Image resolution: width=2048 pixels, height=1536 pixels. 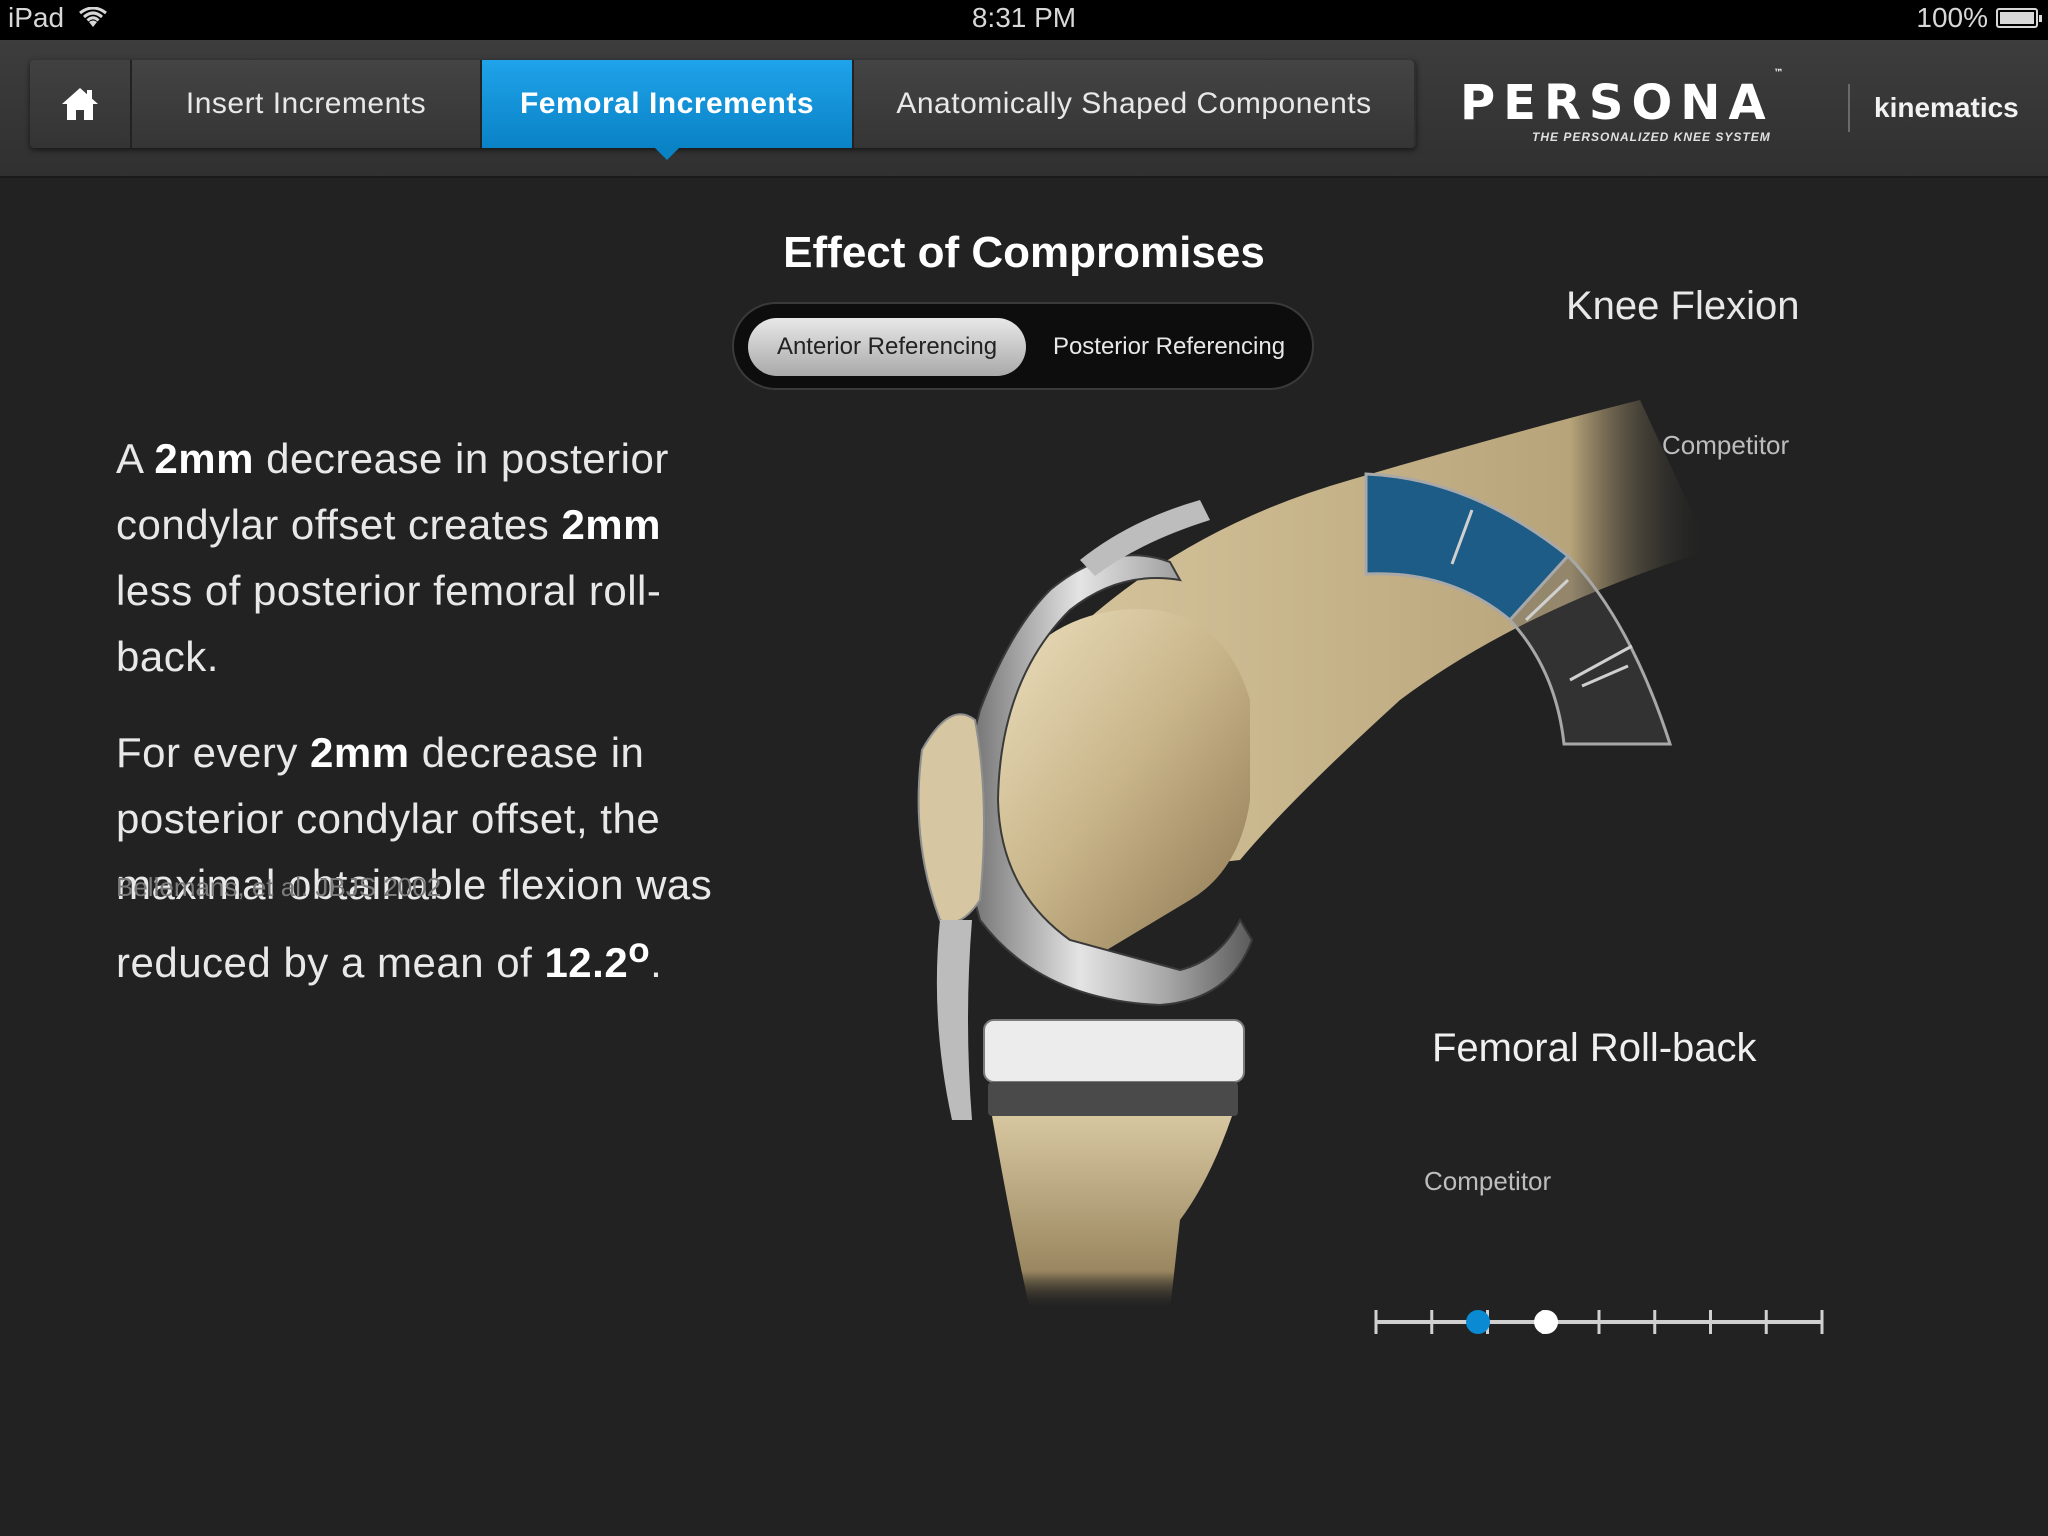 I want to click on text-span: ., so click(x=656, y=962).